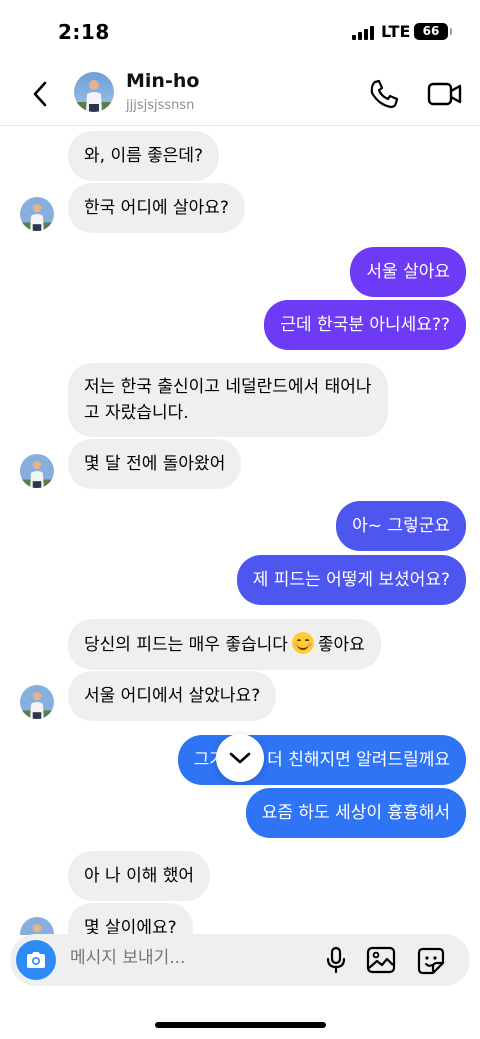 The image size is (480, 1039). I want to click on message-bubble-incoming: 서울 어디에서 살았나요?, so click(172, 696).